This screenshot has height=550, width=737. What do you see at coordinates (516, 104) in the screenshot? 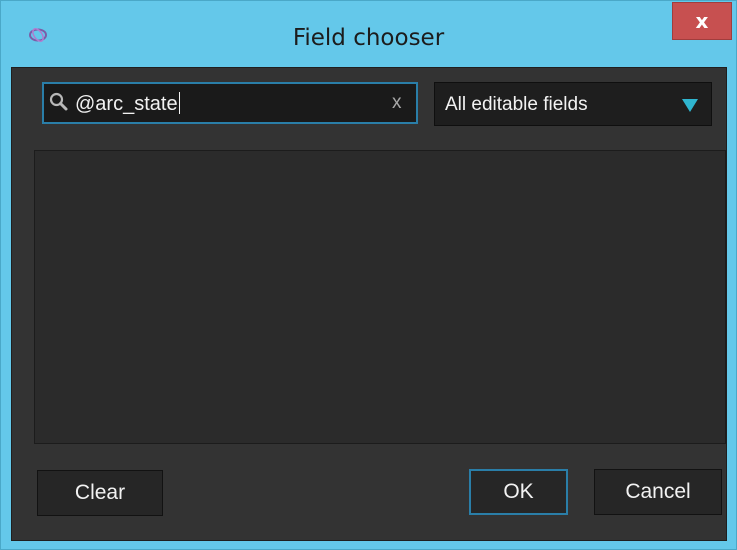
I see `filter-selected-value: All editable fields` at bounding box center [516, 104].